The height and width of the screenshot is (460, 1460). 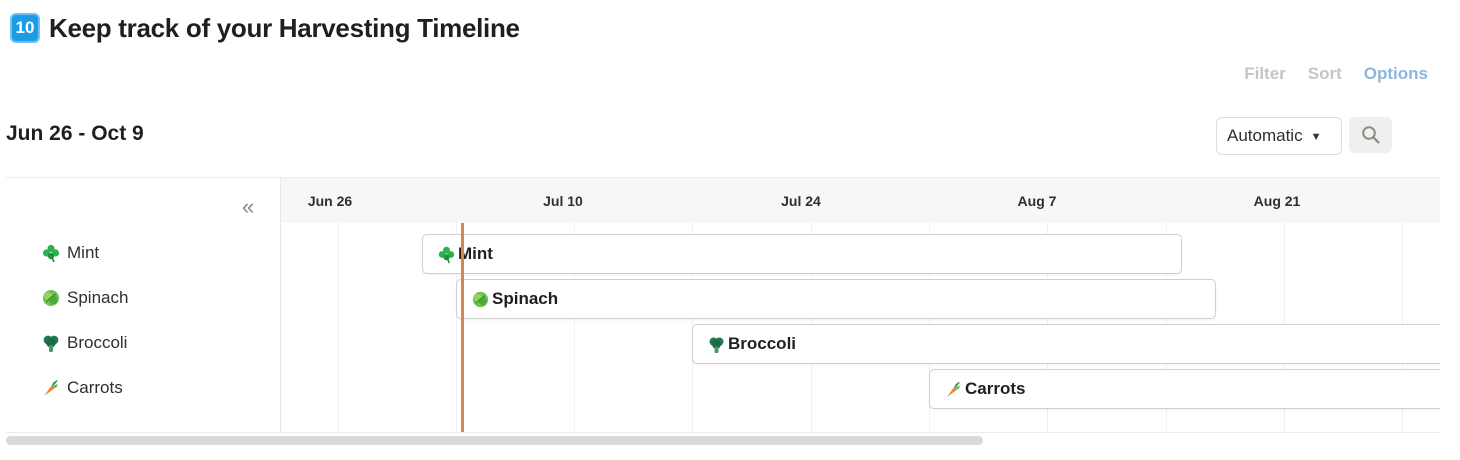 I want to click on today-marker-line, so click(x=462, y=327).